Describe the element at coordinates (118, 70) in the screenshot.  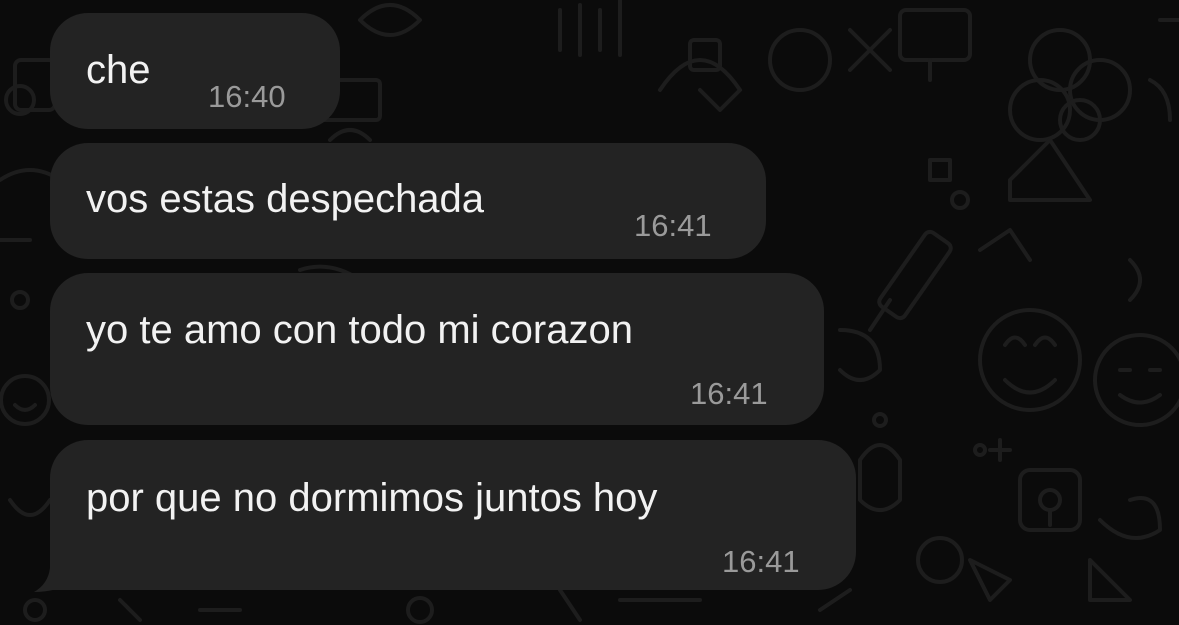
I see `message-text: che` at that location.